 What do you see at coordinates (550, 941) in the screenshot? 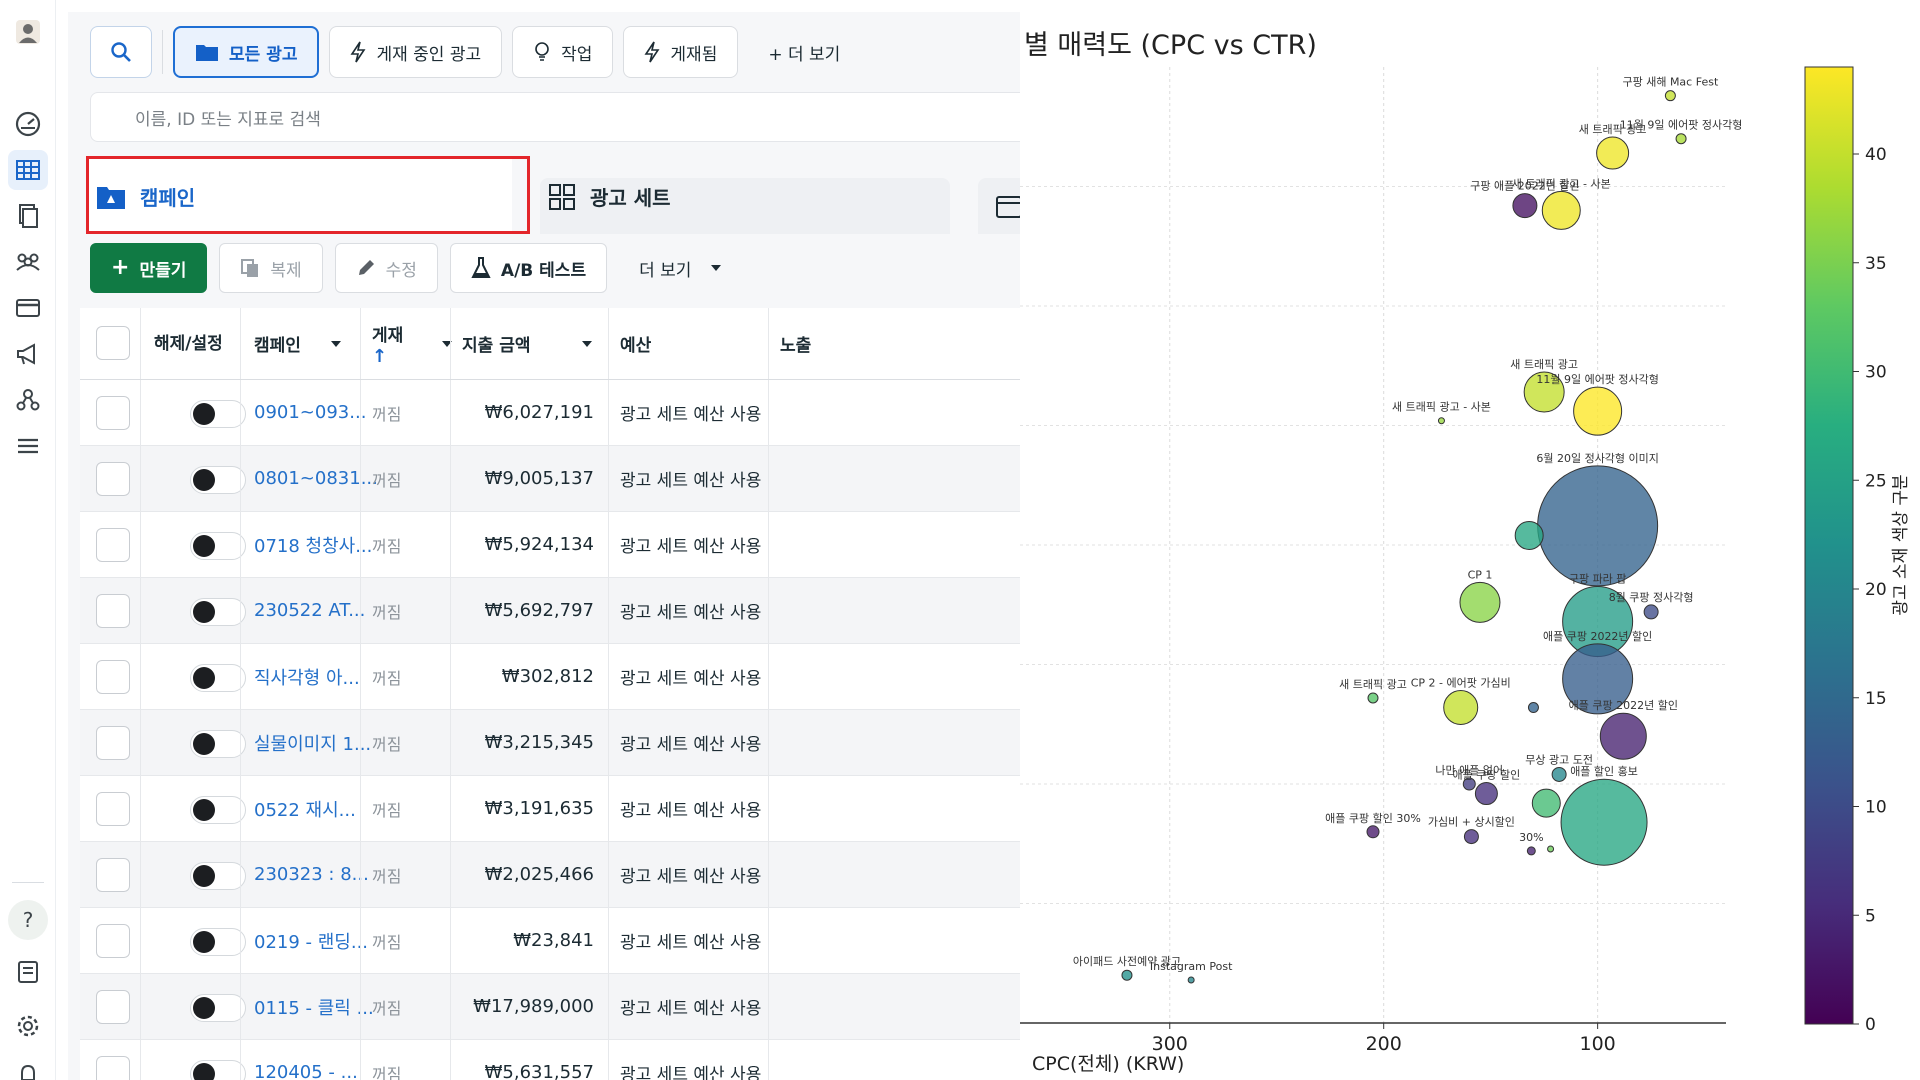
I see `table-row: 0219 - 랜딩... 꺼짐 ₩23,841 광고 세트 예산 사용` at bounding box center [550, 941].